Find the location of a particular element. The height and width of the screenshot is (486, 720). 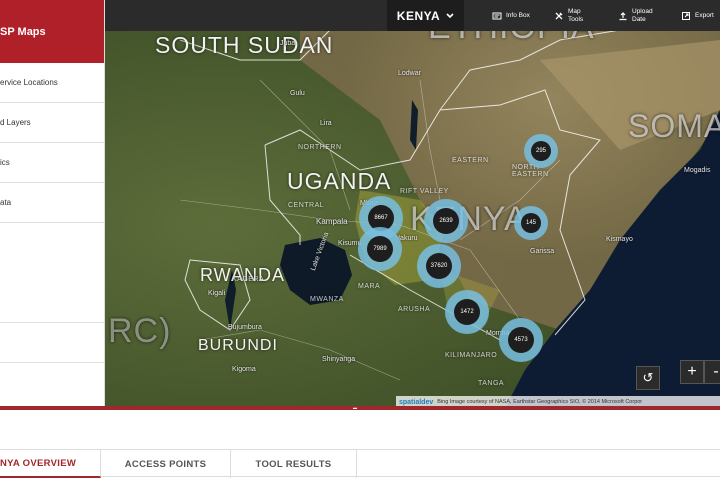

upload-icon is located at coordinates (623, 15).